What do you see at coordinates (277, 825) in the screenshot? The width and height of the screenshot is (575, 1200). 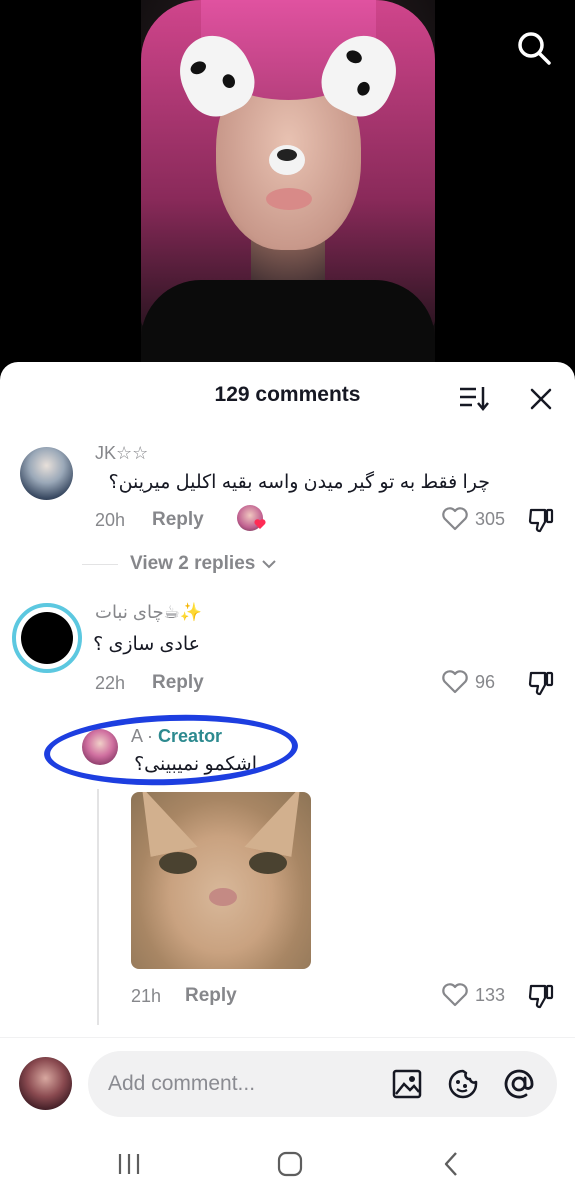 I see `cat-ear-right` at bounding box center [277, 825].